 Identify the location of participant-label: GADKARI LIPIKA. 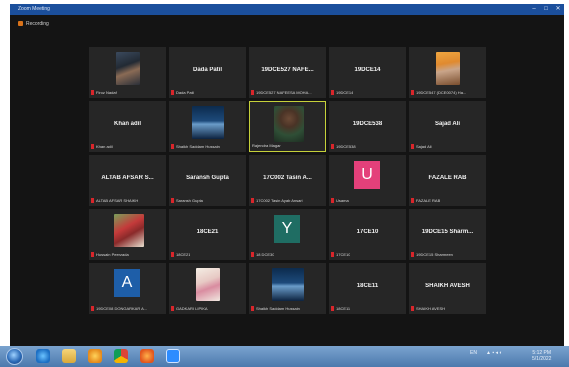
(189, 309).